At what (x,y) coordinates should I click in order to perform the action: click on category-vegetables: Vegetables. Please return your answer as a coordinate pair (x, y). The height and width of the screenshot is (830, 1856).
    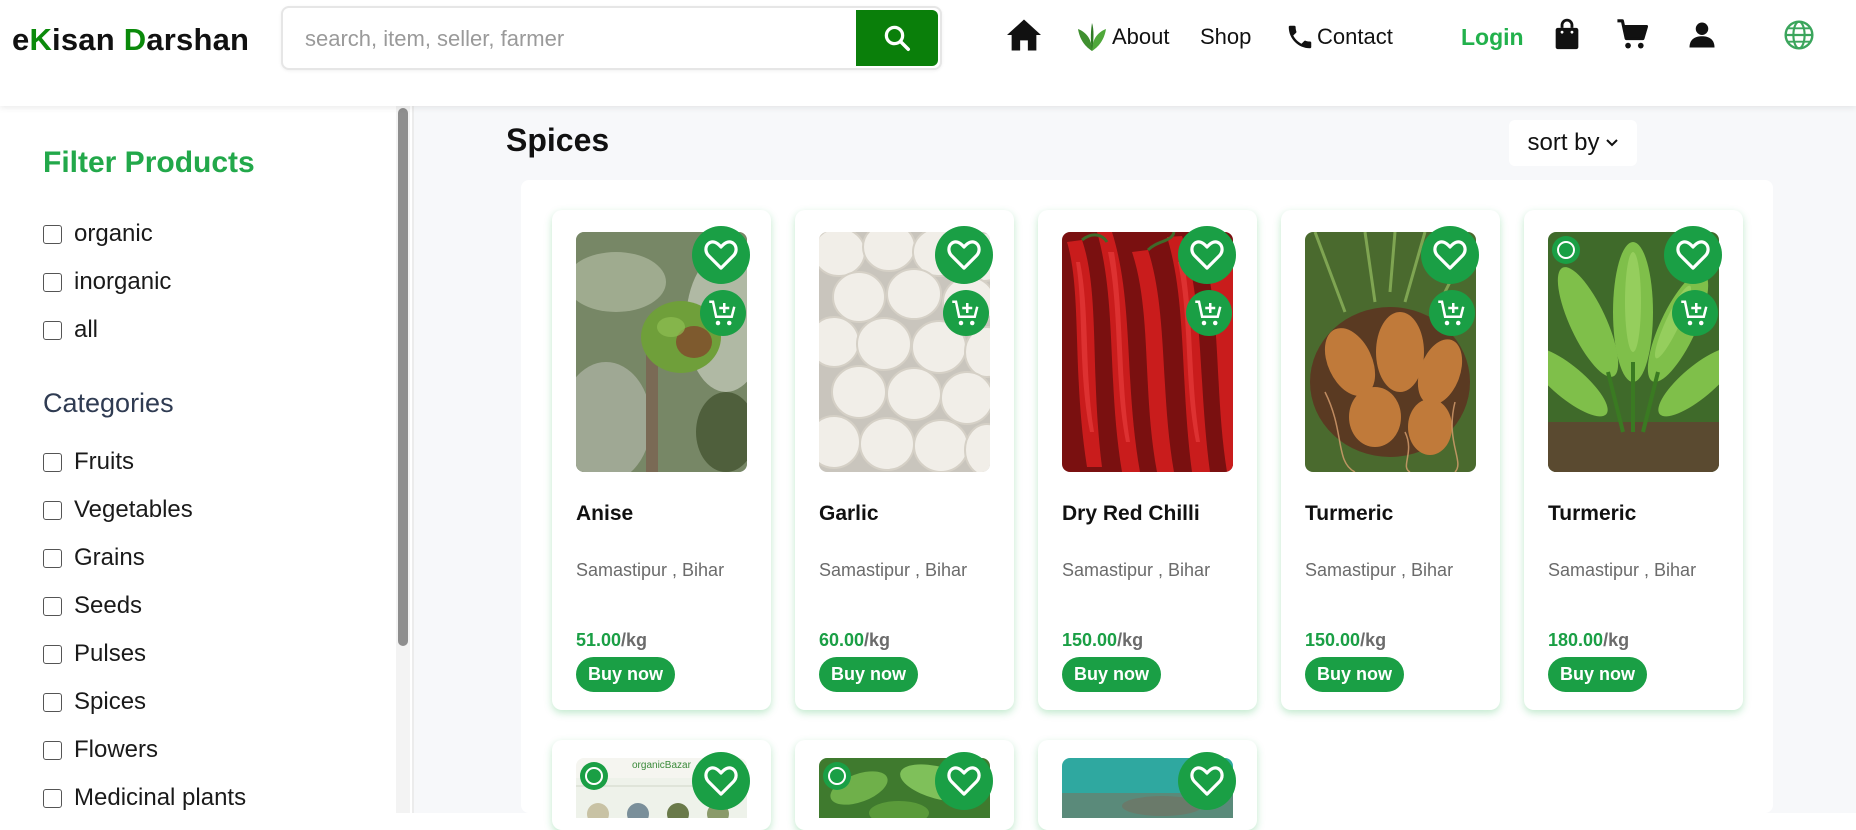
    Looking at the image, I should click on (118, 510).